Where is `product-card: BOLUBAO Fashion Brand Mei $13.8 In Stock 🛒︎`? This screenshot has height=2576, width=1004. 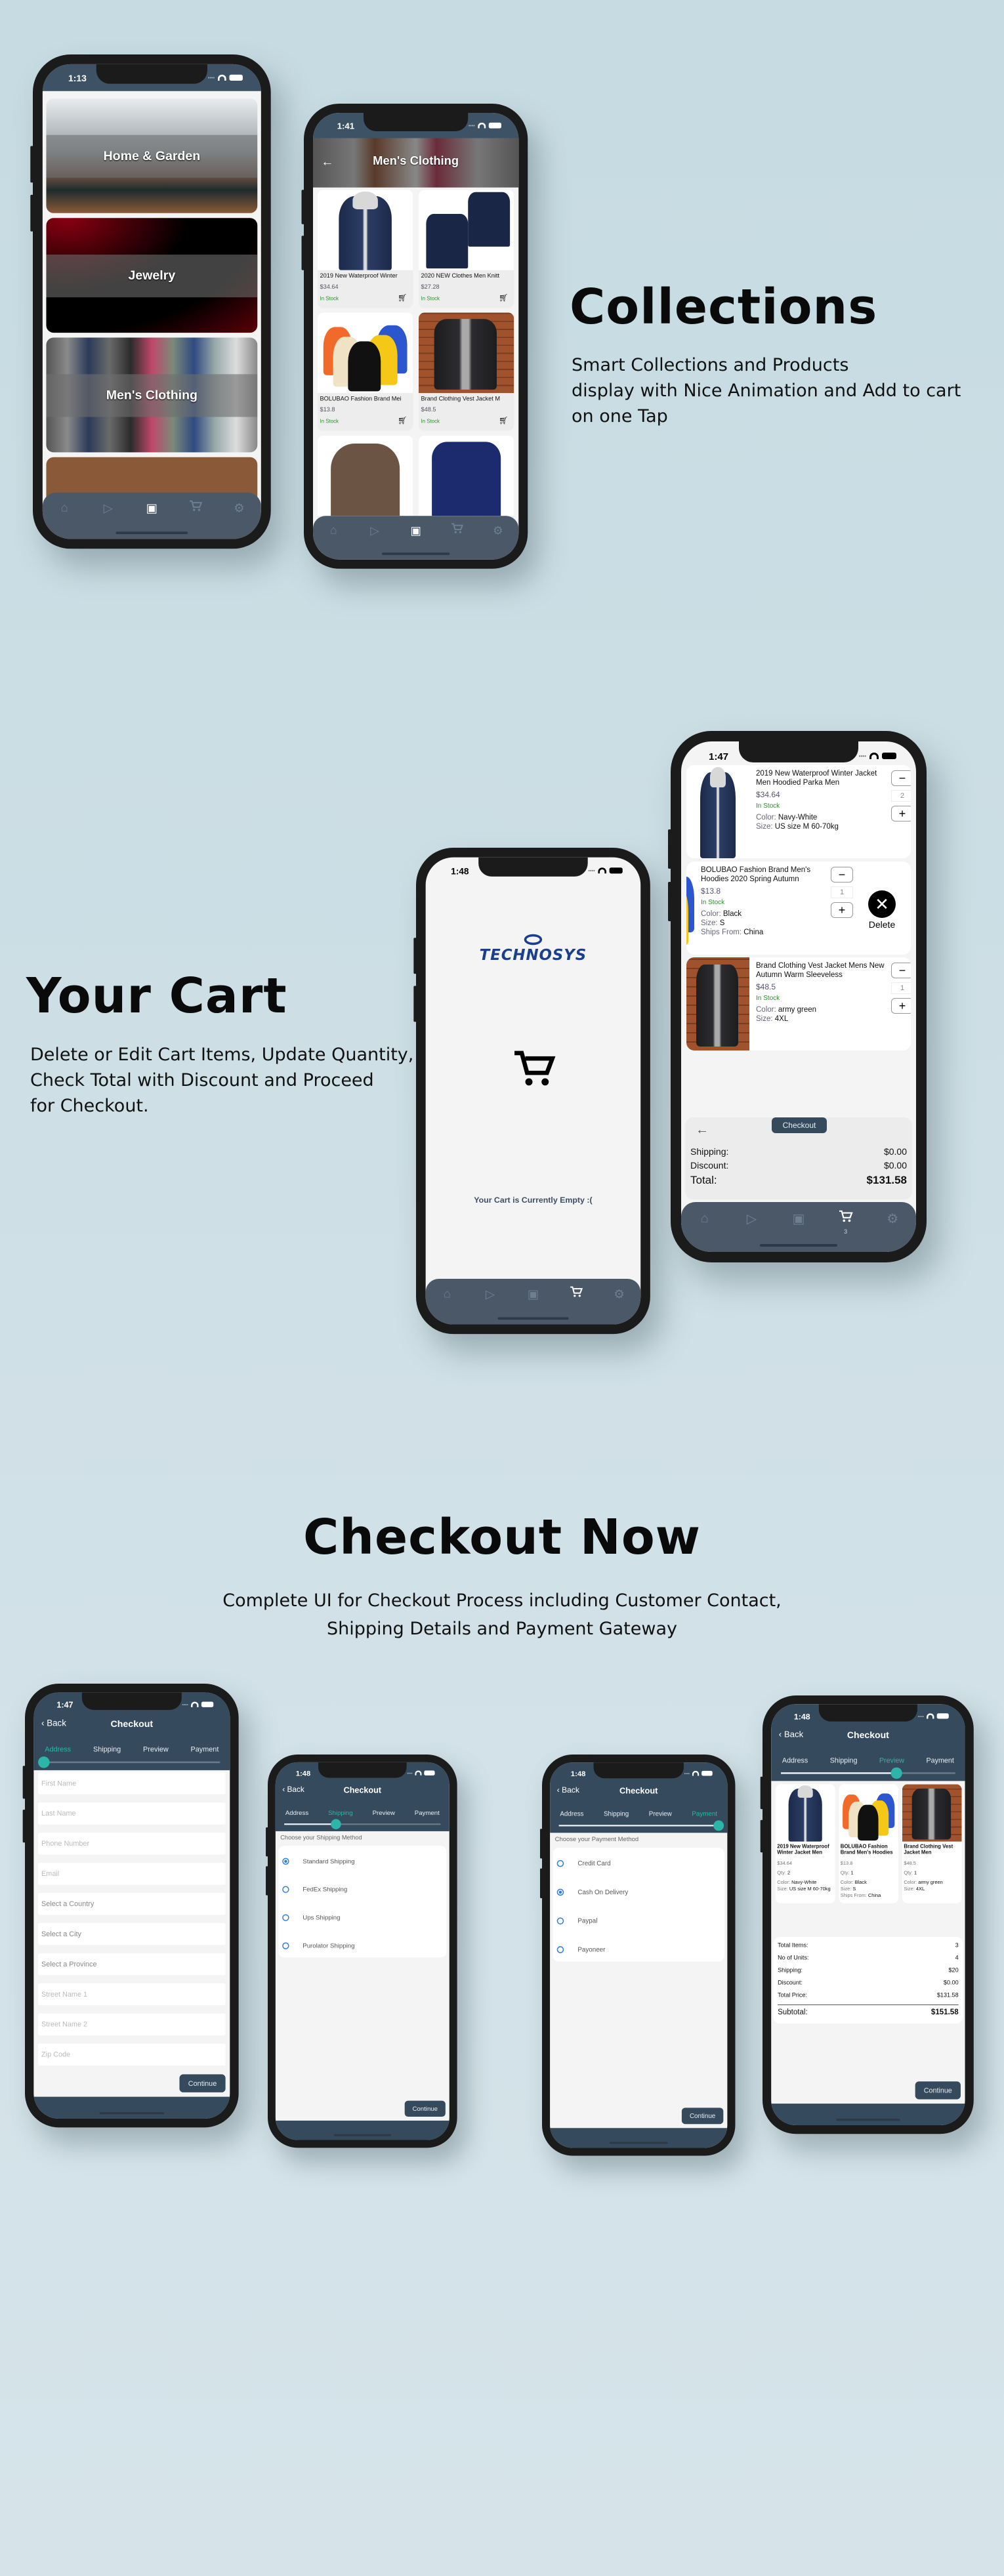
product-card: BOLUBAO Fashion Brand Mei $13.8 In Stock 🛒︎ is located at coordinates (365, 371).